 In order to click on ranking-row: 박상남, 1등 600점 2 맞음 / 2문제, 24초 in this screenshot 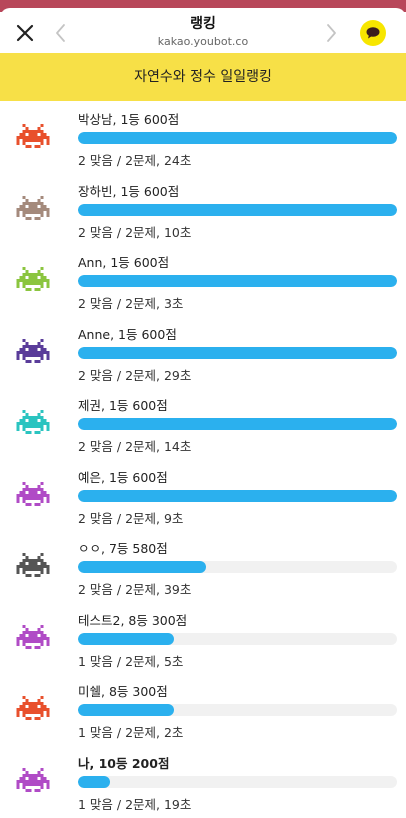, I will do `click(203, 137)`.